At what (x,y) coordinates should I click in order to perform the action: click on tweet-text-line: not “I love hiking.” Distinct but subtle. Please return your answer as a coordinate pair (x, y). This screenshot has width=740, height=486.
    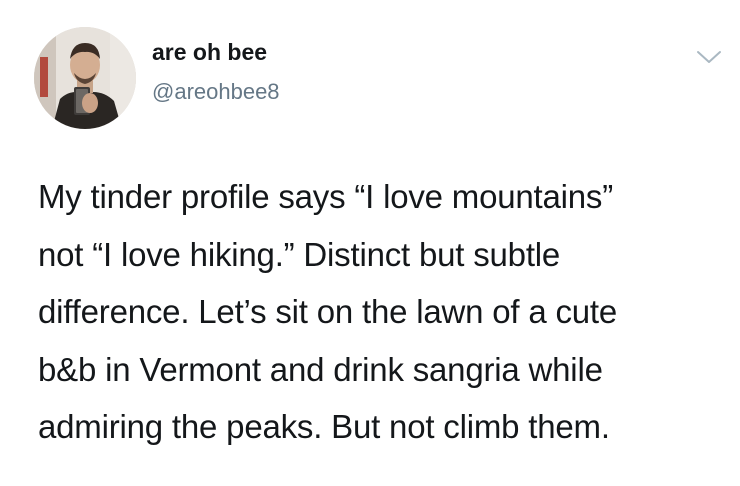
    Looking at the image, I should click on (299, 254).